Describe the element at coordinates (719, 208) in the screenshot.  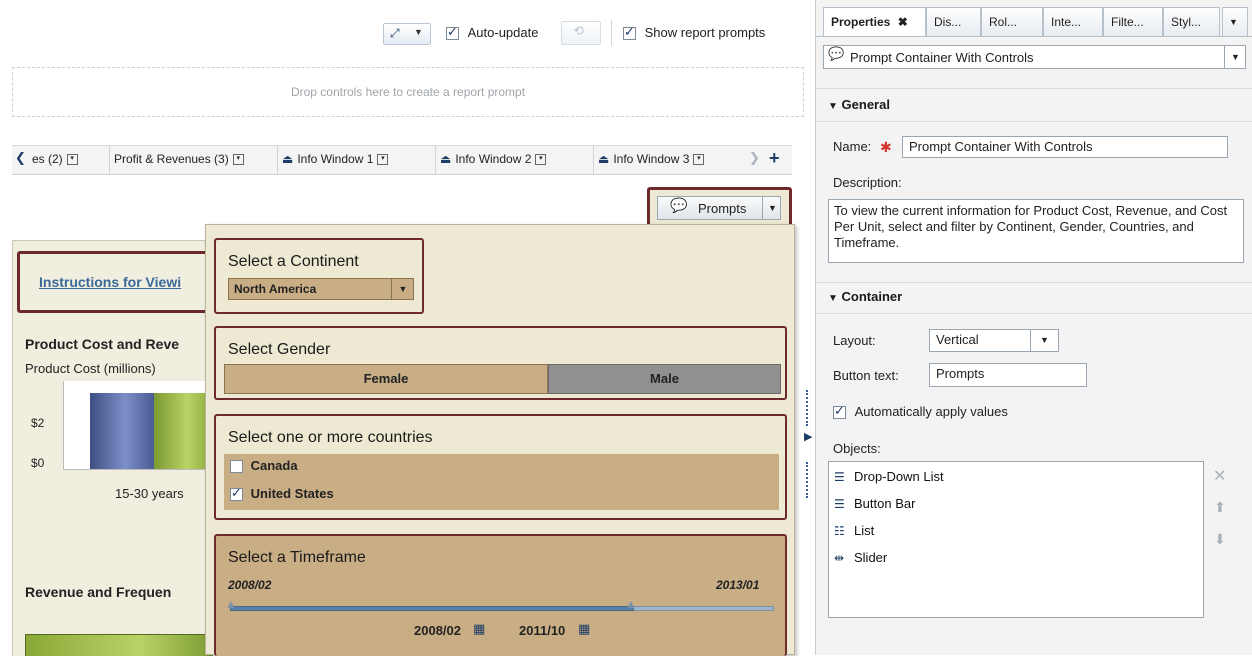
I see `prompts-button: 💬 Prompts ▼` at that location.